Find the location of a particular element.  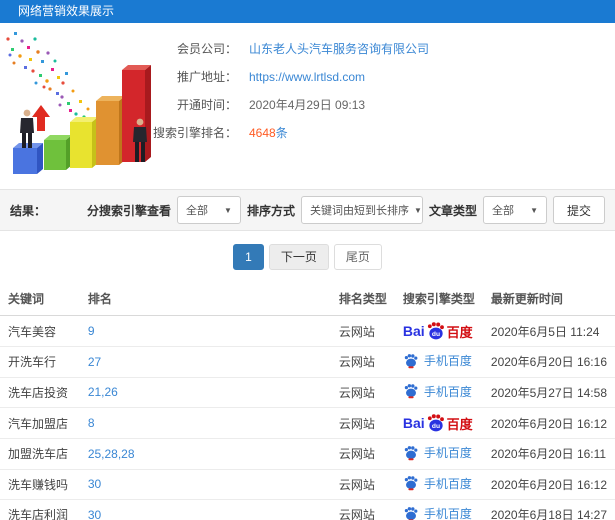

page-title: 网络营销效果展示 is located at coordinates (66, 11).